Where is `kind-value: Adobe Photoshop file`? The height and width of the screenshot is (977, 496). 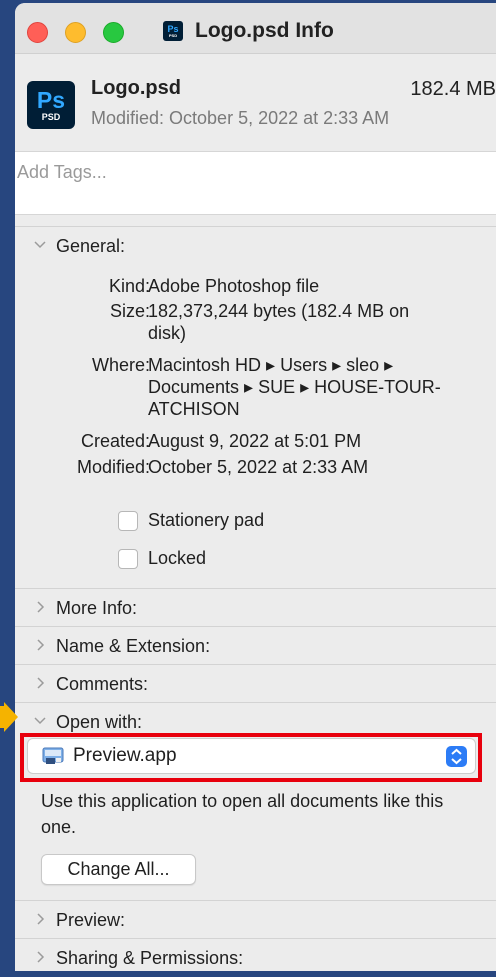 kind-value: Adobe Photoshop file is located at coordinates (234, 286).